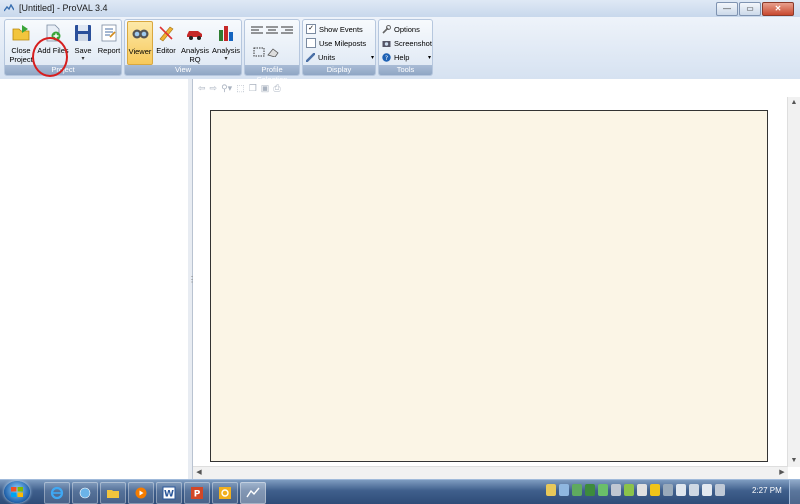  Describe the element at coordinates (272, 31) in the screenshot. I see `align-center-icon` at that location.